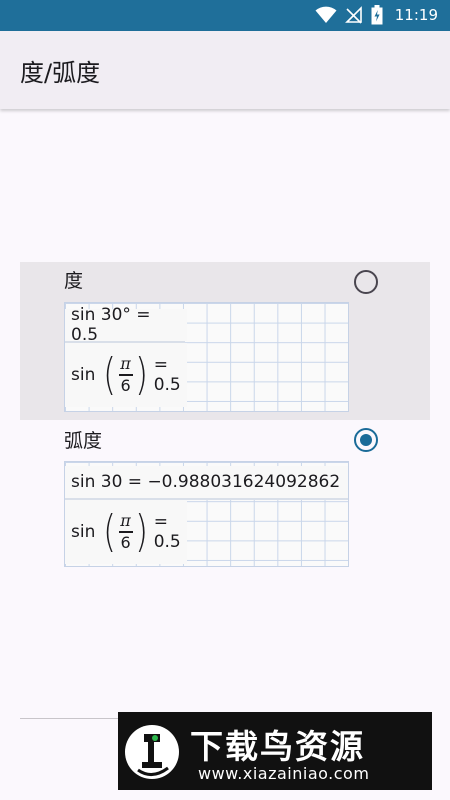 Image resolution: width=450 pixels, height=800 pixels. I want to click on app-bar: 度/弧度, so click(225, 70).